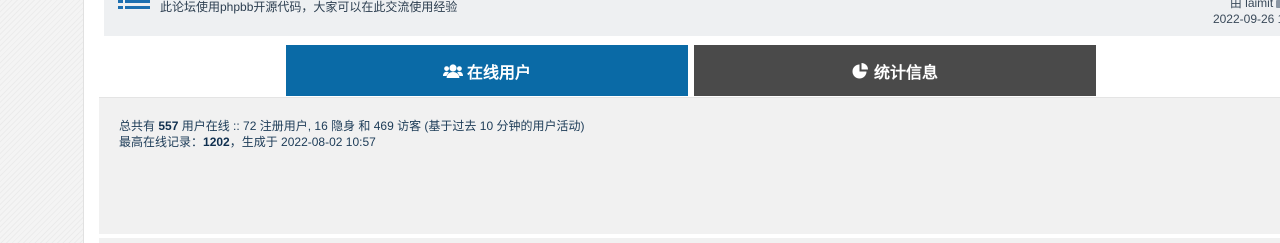 This screenshot has height=243, width=1280. I want to click on forum-description: 此论坛使用phpbb开源代码，大家可以在此交流使用经验, so click(309, 7).